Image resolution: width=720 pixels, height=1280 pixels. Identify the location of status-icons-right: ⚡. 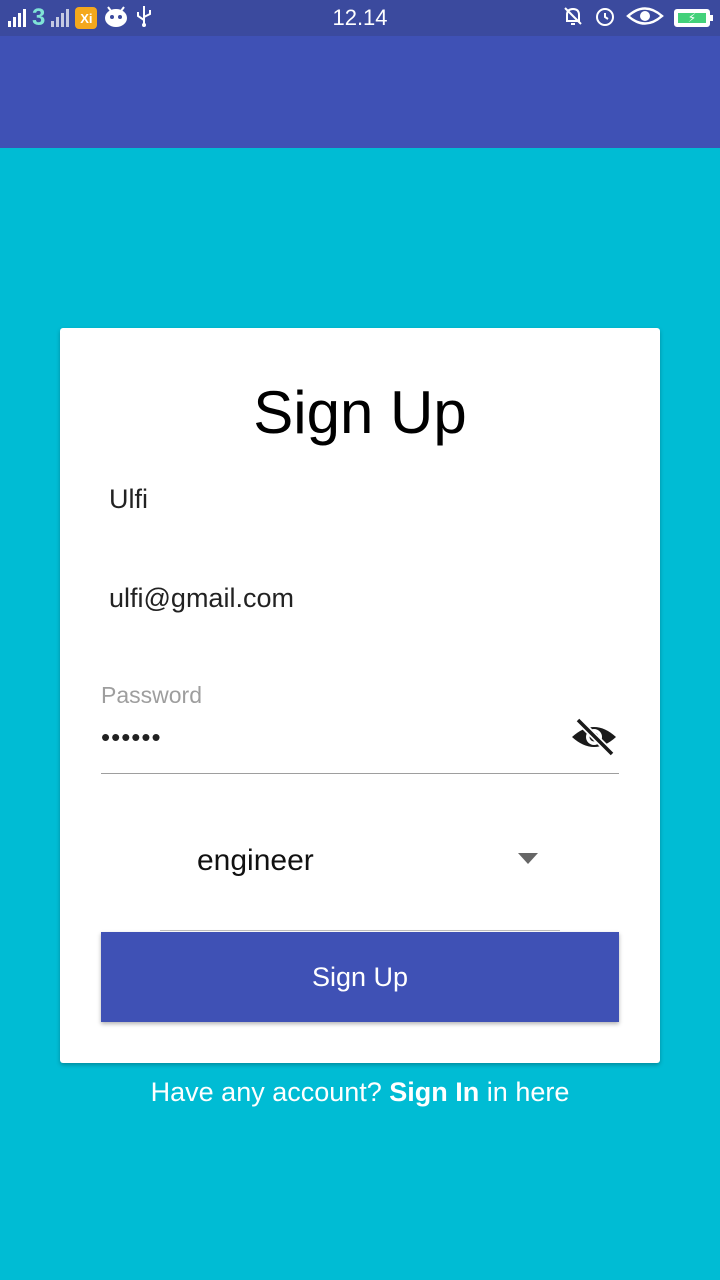
(637, 18).